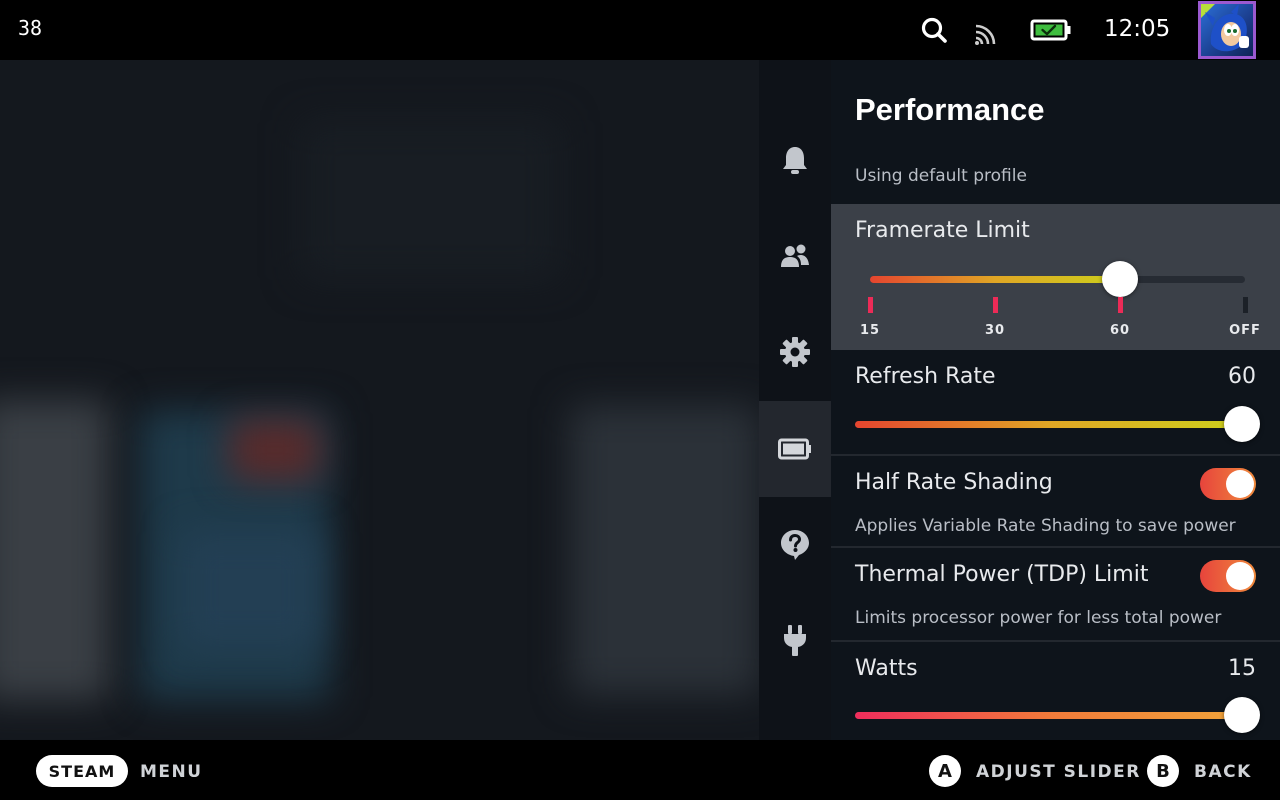  I want to click on tdp-limit-label: Thermal Power (TDP) Limit, so click(1002, 574).